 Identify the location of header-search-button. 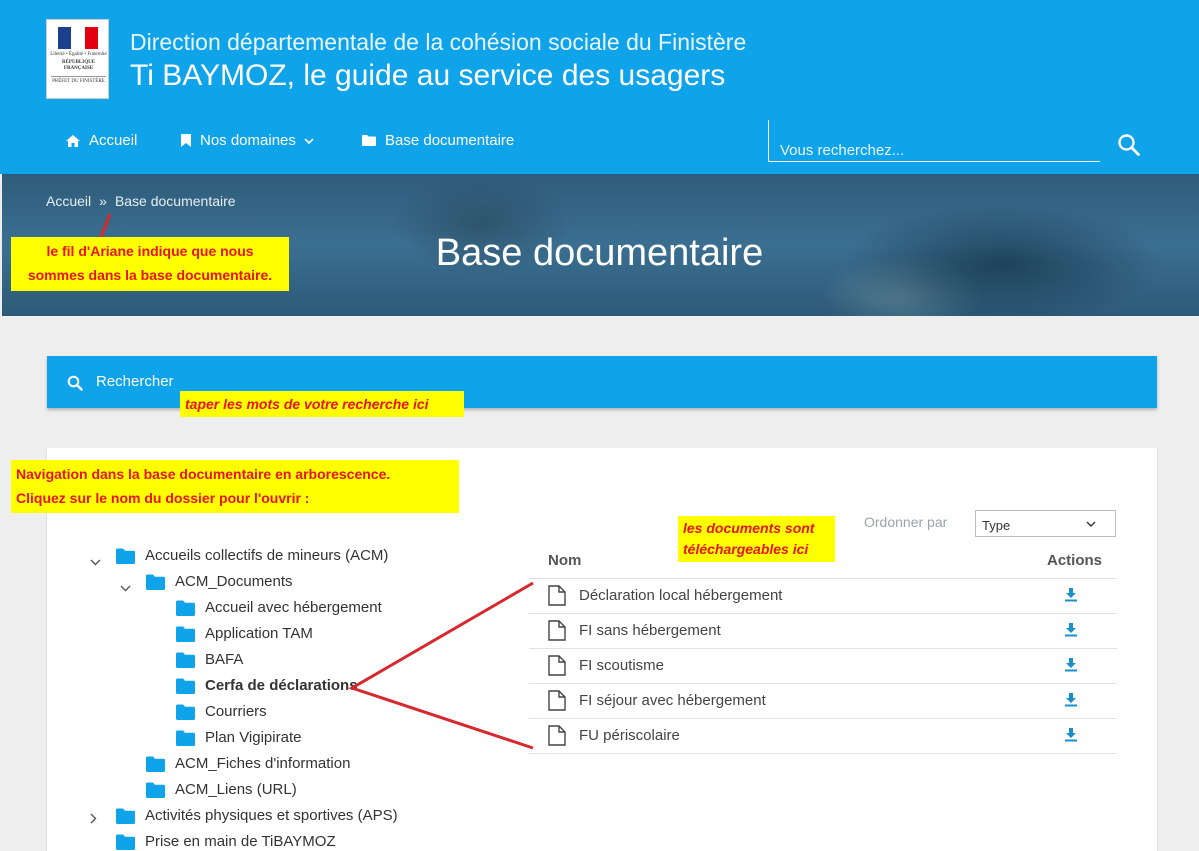
(1129, 147).